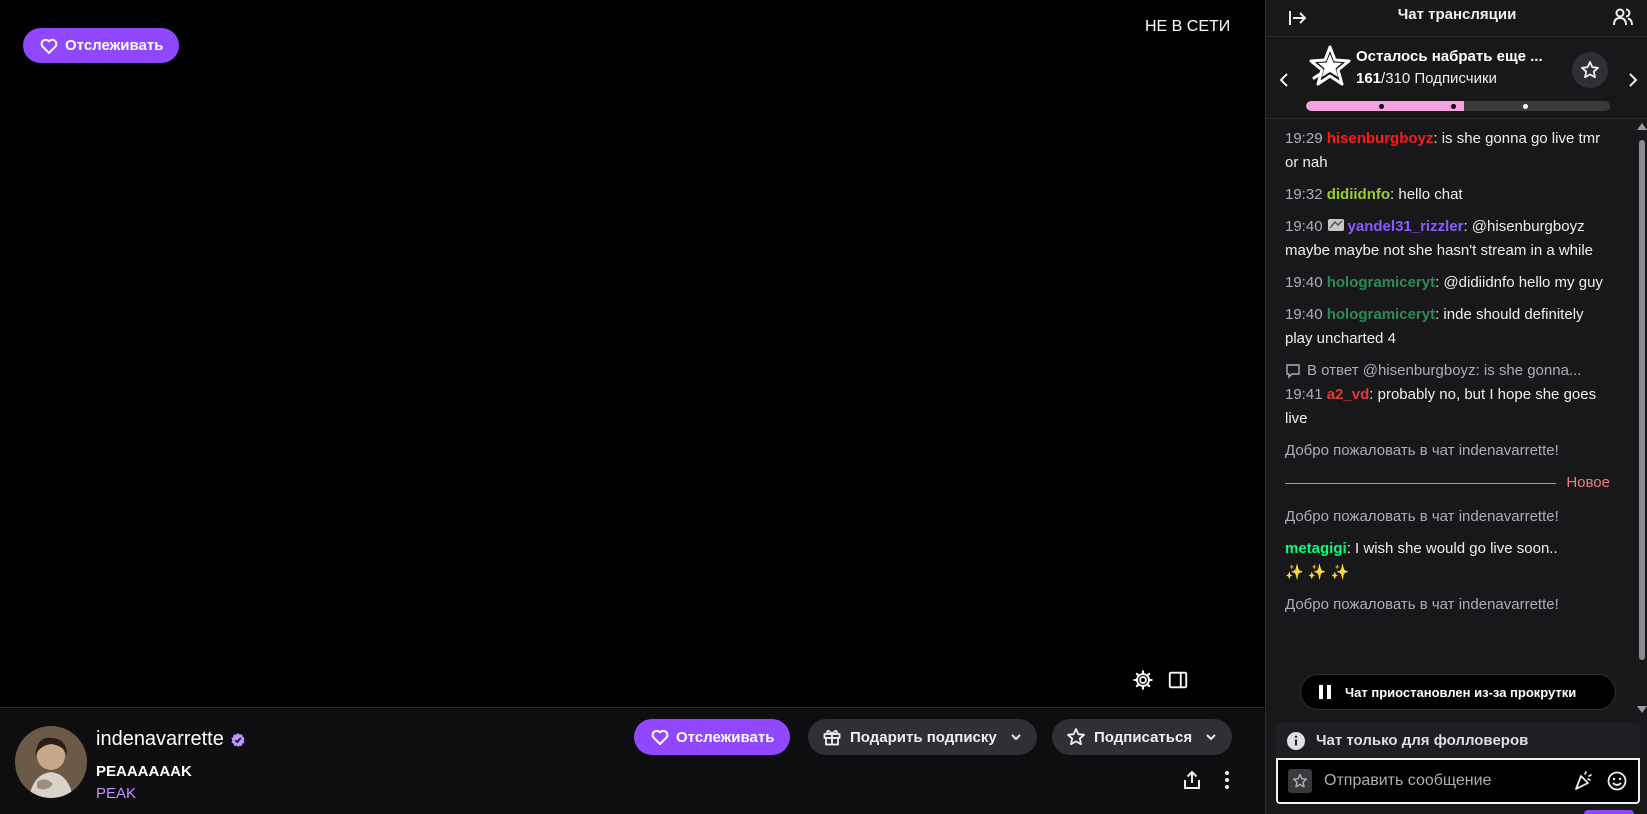 The image size is (1647, 814). I want to click on goal-next-button, so click(1633, 80).